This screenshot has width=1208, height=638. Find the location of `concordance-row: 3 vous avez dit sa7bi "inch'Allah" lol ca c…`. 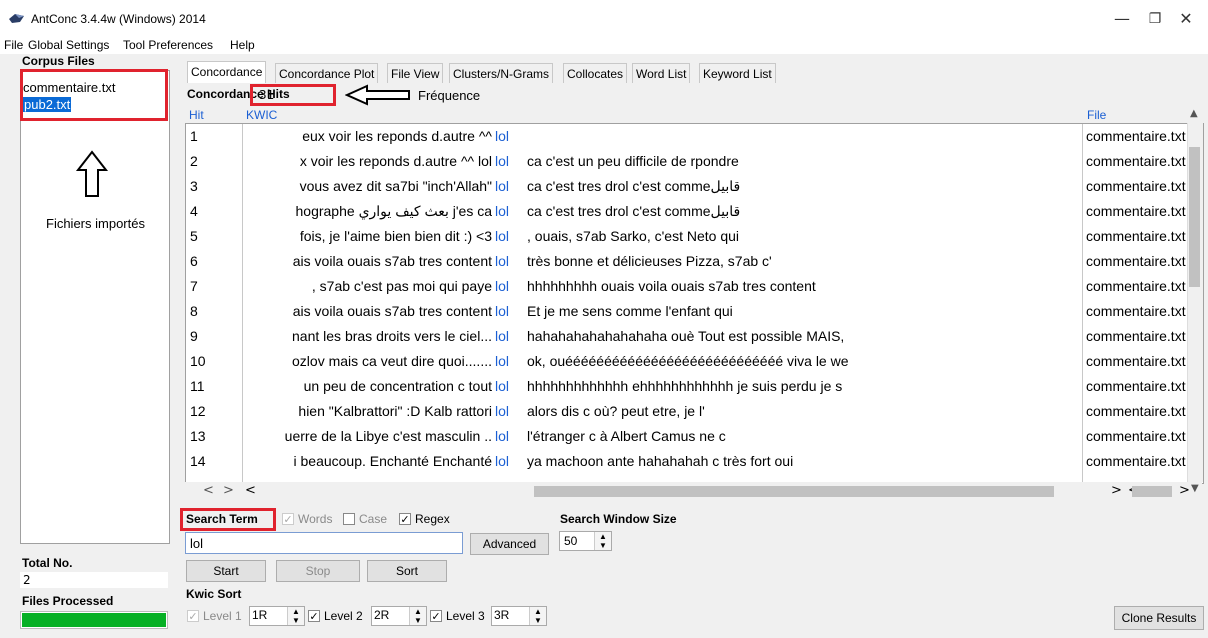

concordance-row: 3 vous avez dit sa7bi "inch'Allah" lol ca c… is located at coordinates (686, 186).